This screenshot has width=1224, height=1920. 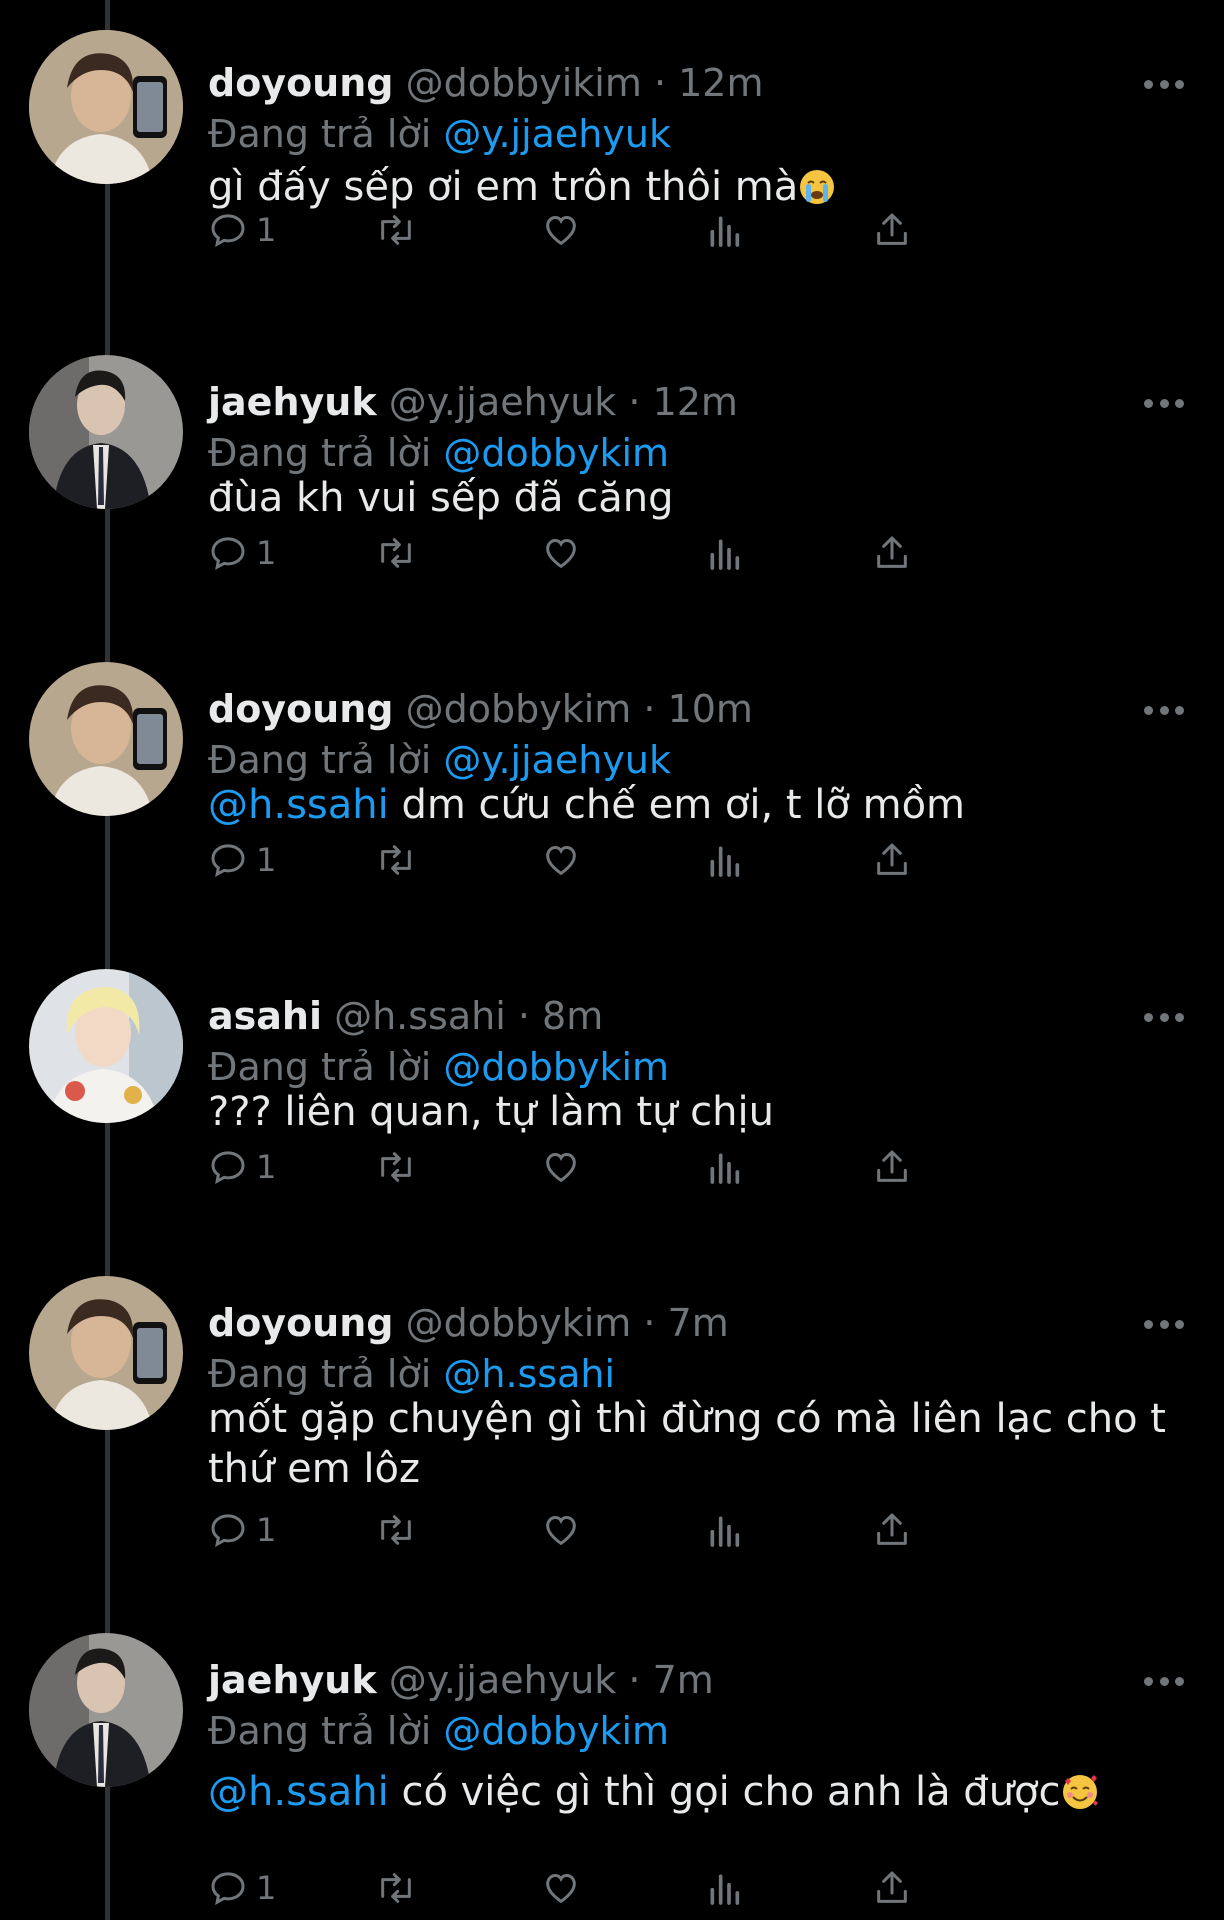 I want to click on tweet-text-body: có việc gì thì gọi cho anh là được, so click(x=724, y=1792).